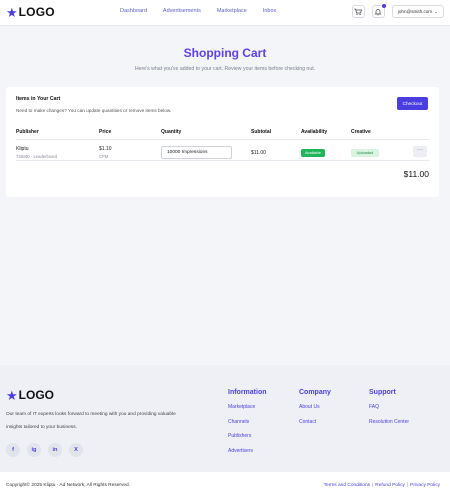  Describe the element at coordinates (269, 11) in the screenshot. I see `nav-link-inbox: Inbox` at that location.